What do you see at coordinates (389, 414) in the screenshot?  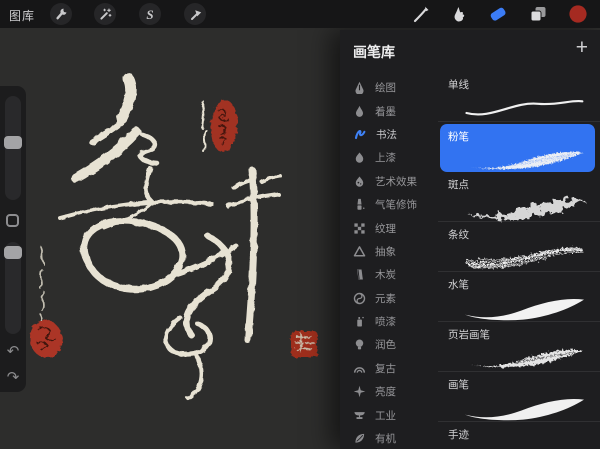 I see `category-industrial: 工业` at bounding box center [389, 414].